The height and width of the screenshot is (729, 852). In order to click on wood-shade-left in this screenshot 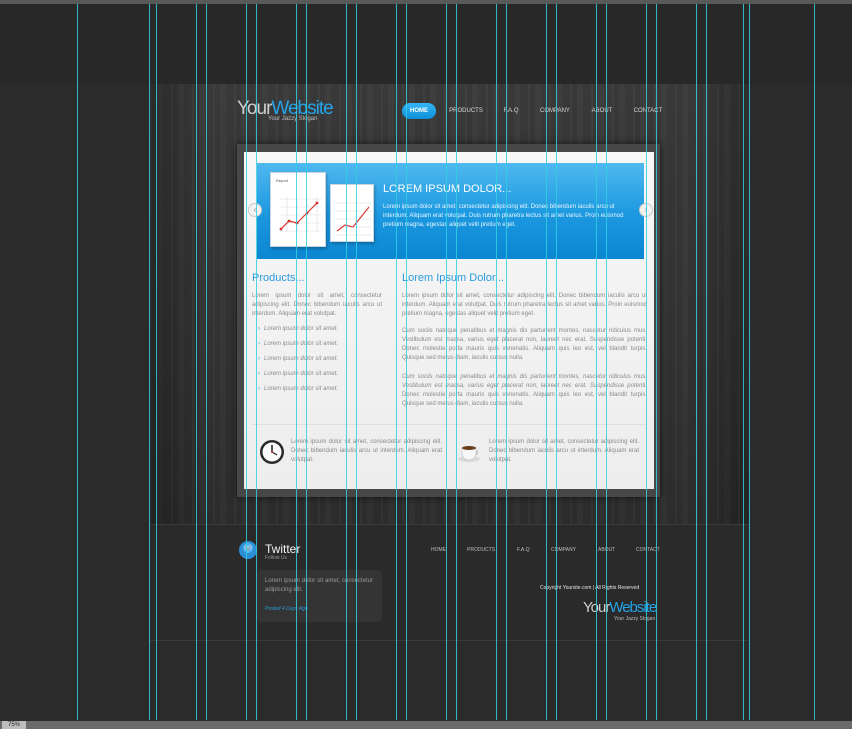, I will do `click(180, 304)`.